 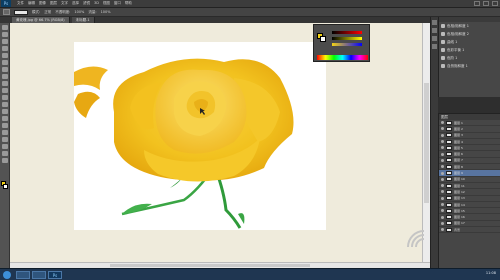 I want to click on history-icon, so click(x=434, y=22).